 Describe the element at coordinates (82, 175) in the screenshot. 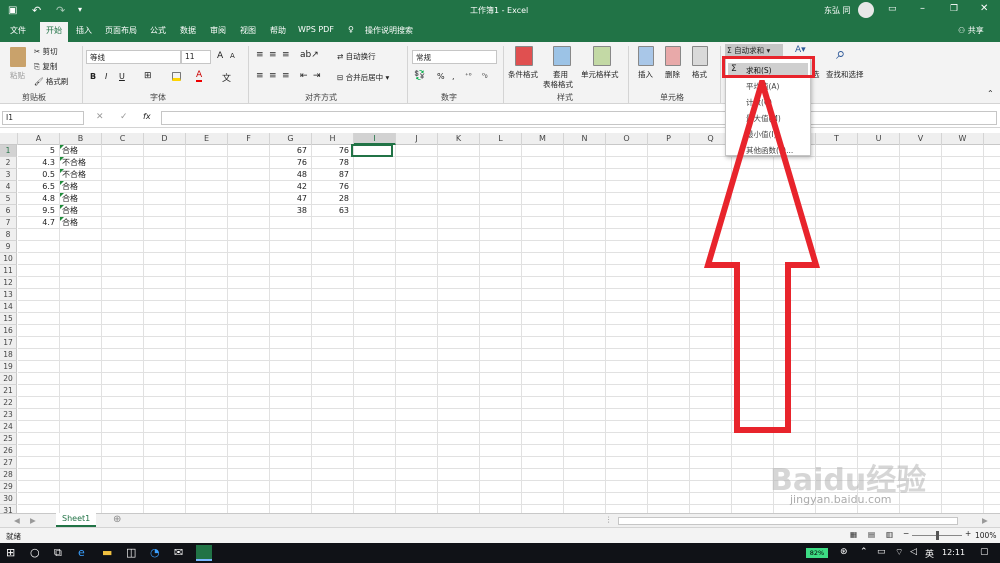

I see `cell-b3: 不合格` at that location.